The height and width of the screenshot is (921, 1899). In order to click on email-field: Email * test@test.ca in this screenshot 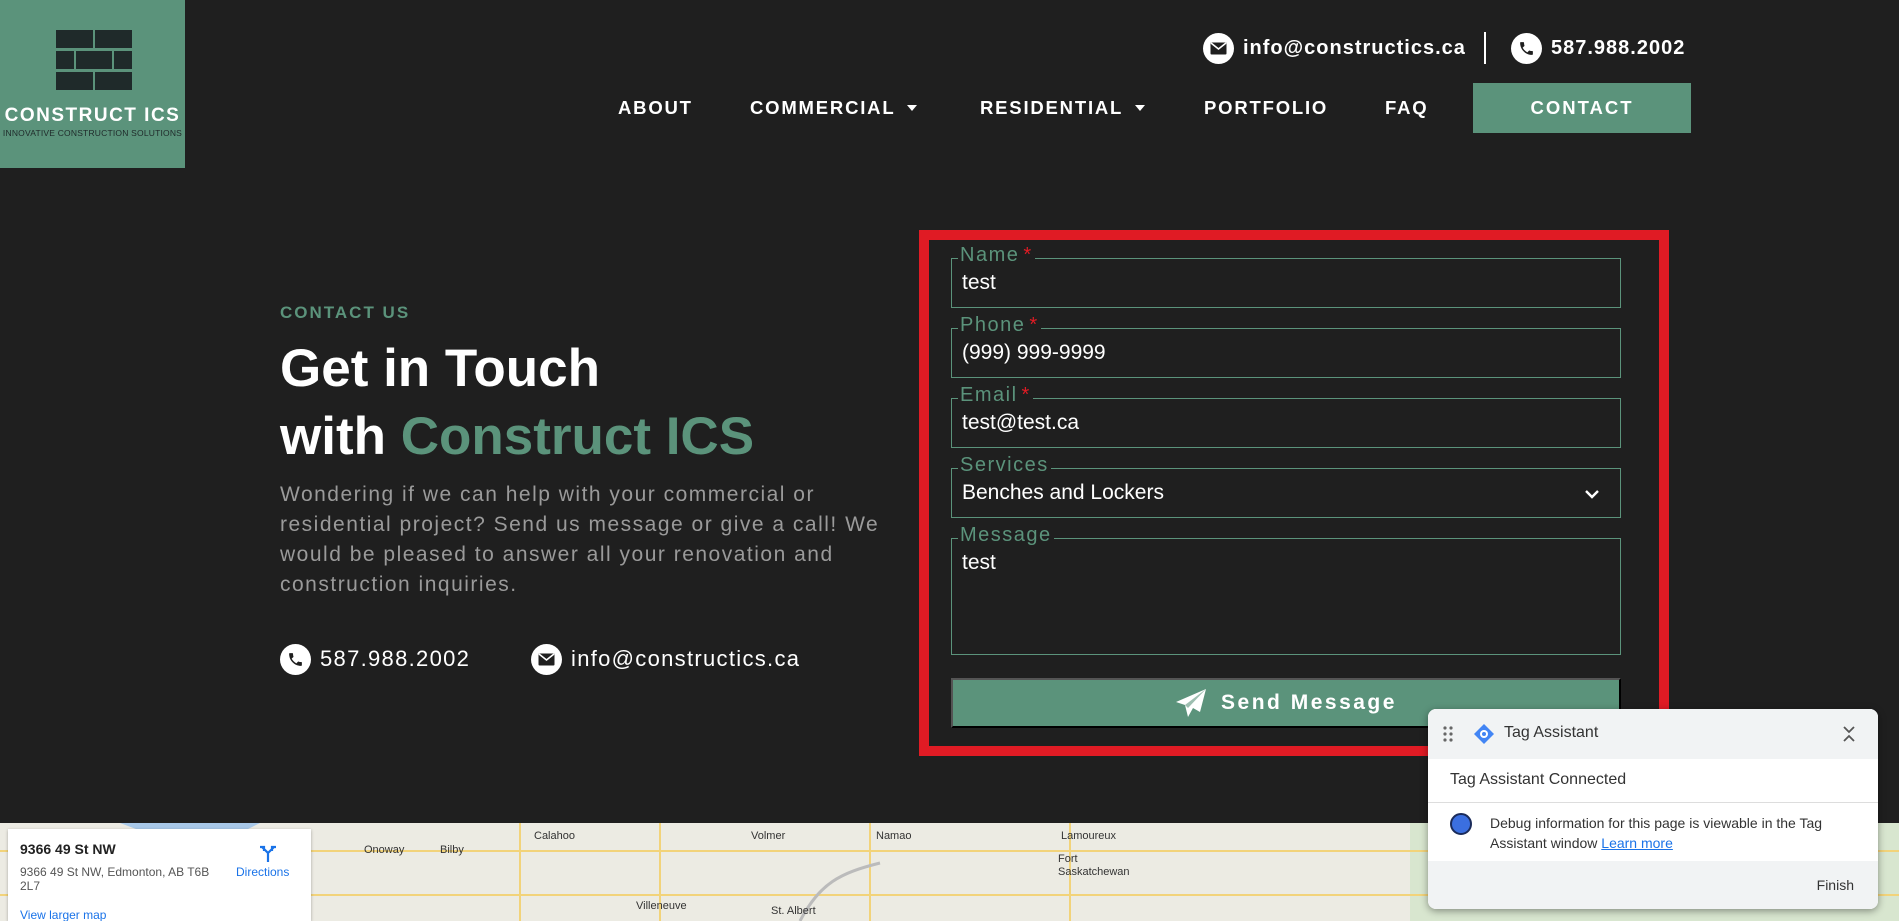, I will do `click(1286, 416)`.